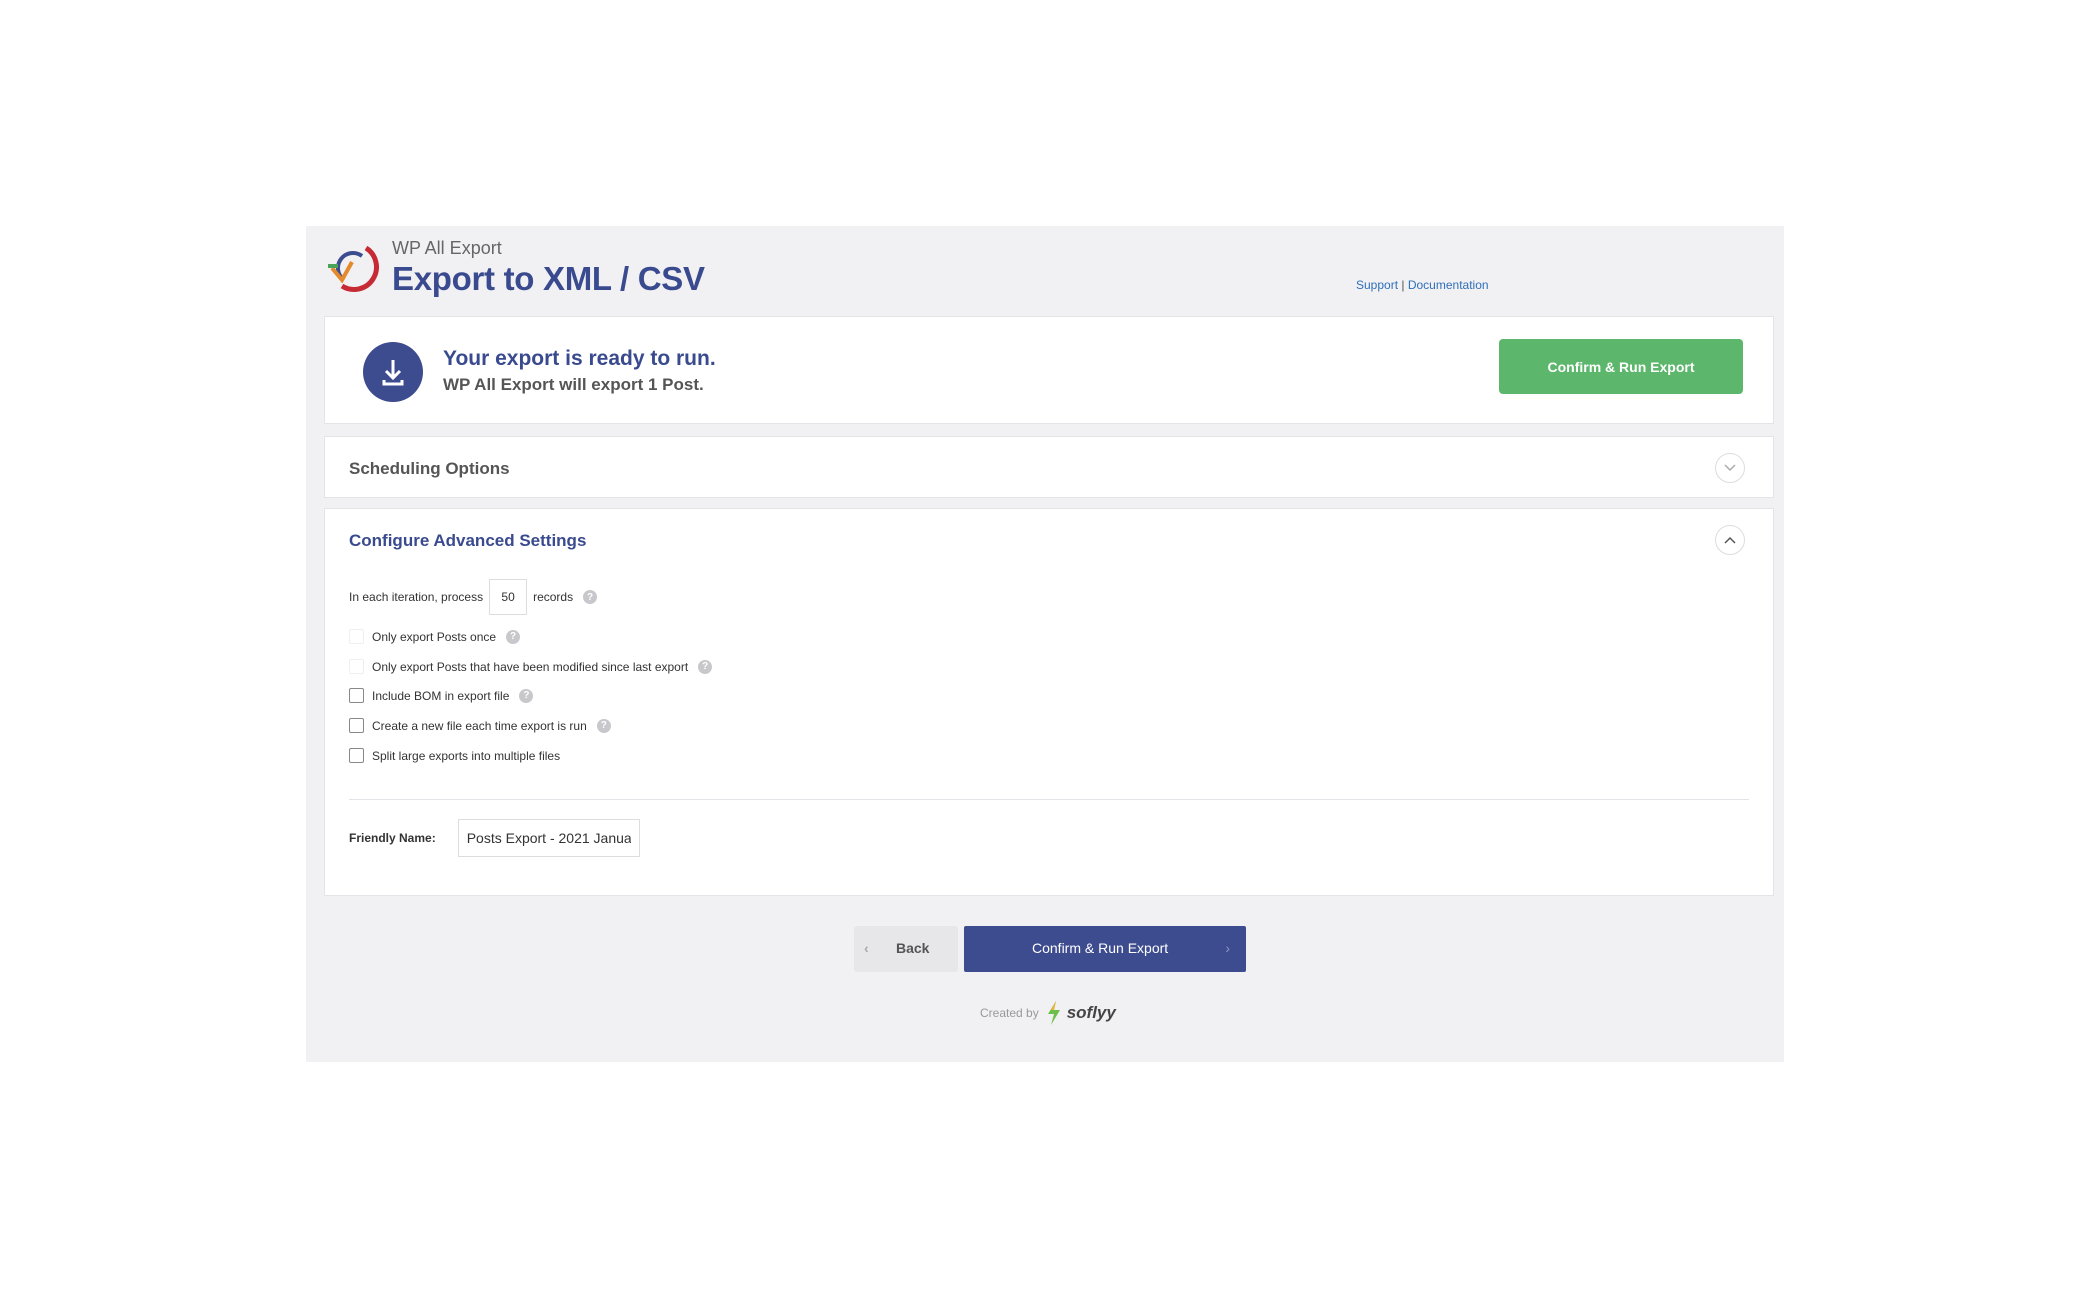 The height and width of the screenshot is (1304, 2089). I want to click on wp-all-export-logo-icon, so click(353, 268).